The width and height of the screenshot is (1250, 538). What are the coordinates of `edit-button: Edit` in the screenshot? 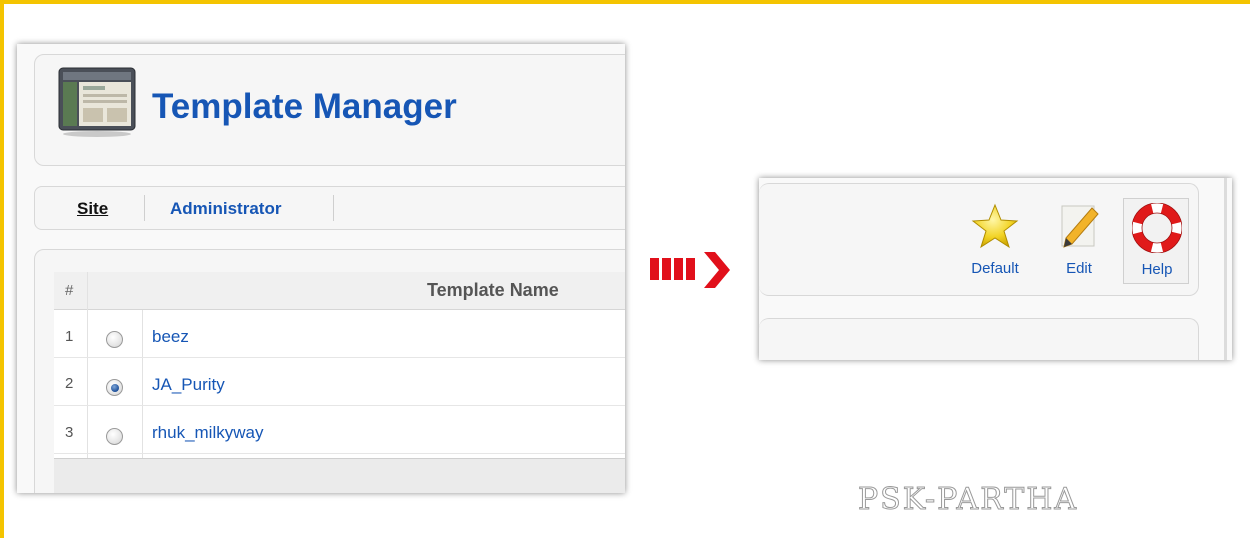 It's located at (1079, 241).